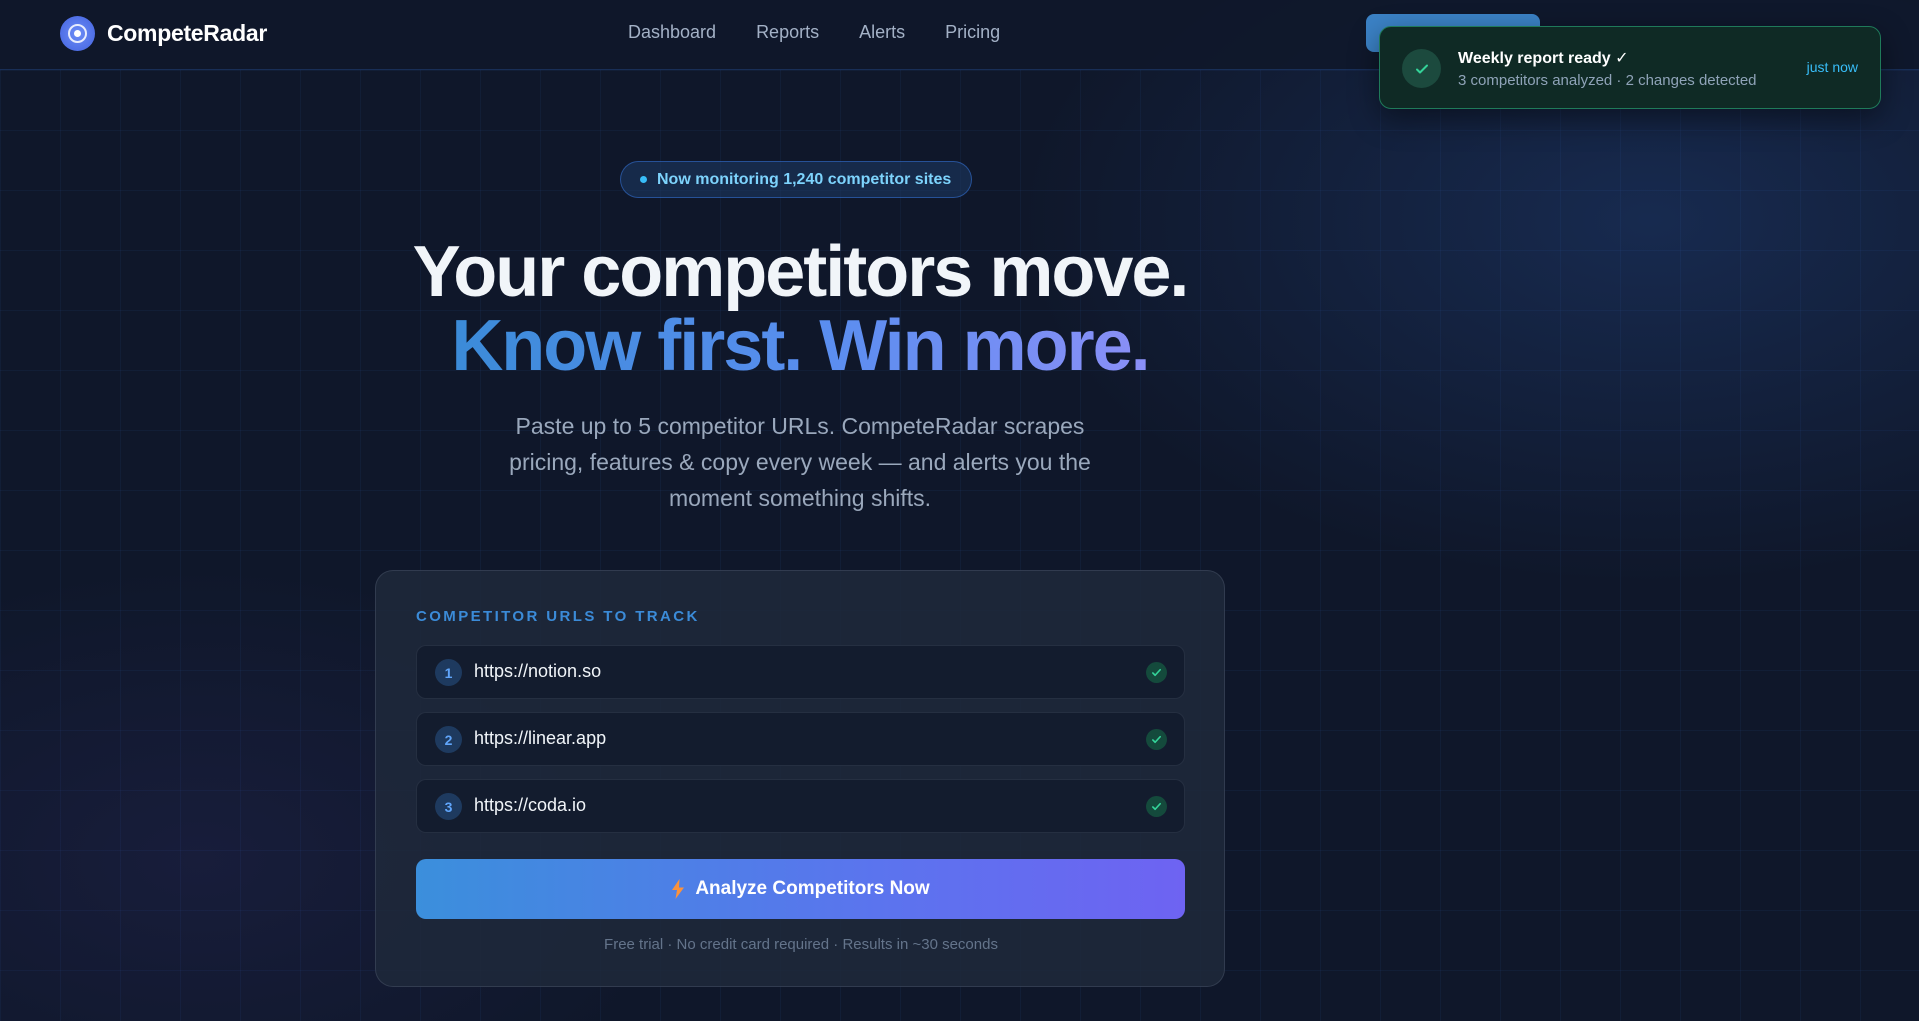  Describe the element at coordinates (558, 616) in the screenshot. I see `form-label: COMPETITOR URLS TO TRACK` at that location.